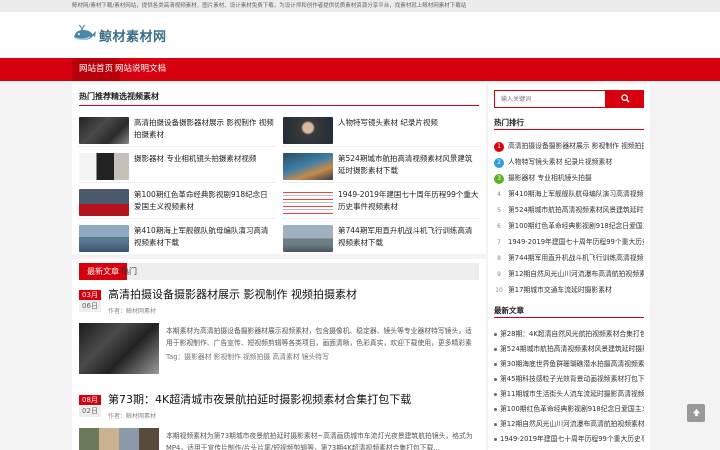 The width and height of the screenshot is (720, 450). What do you see at coordinates (90, 306) in the screenshot?
I see `post-day: 06日` at bounding box center [90, 306].